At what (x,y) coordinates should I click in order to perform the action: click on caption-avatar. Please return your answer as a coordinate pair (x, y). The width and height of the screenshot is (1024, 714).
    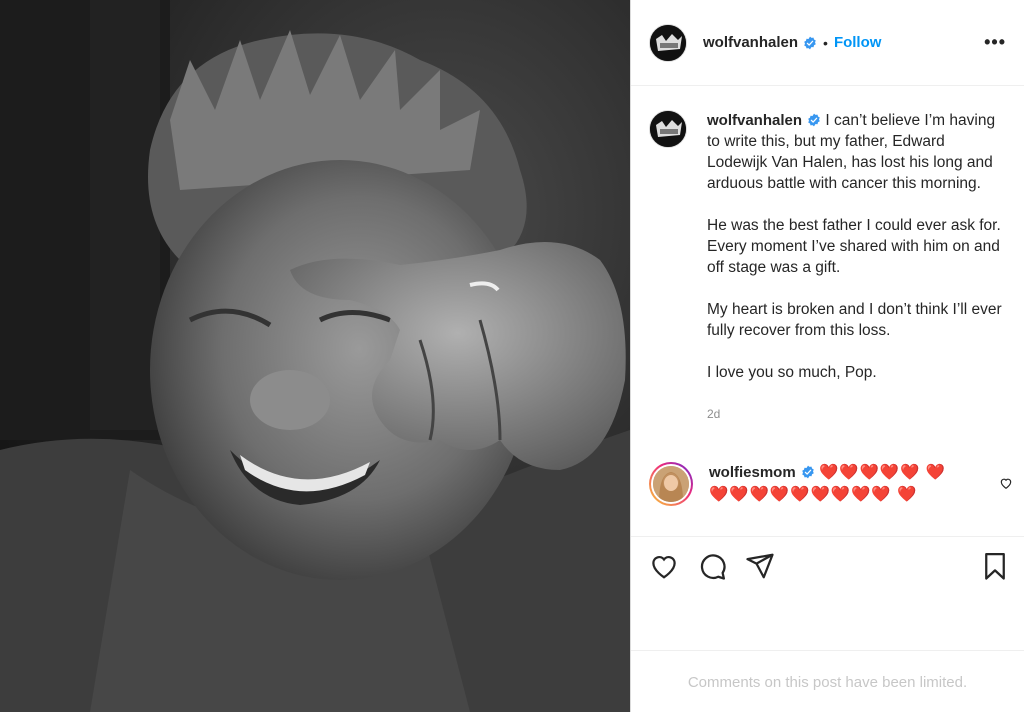
    Looking at the image, I should click on (668, 129).